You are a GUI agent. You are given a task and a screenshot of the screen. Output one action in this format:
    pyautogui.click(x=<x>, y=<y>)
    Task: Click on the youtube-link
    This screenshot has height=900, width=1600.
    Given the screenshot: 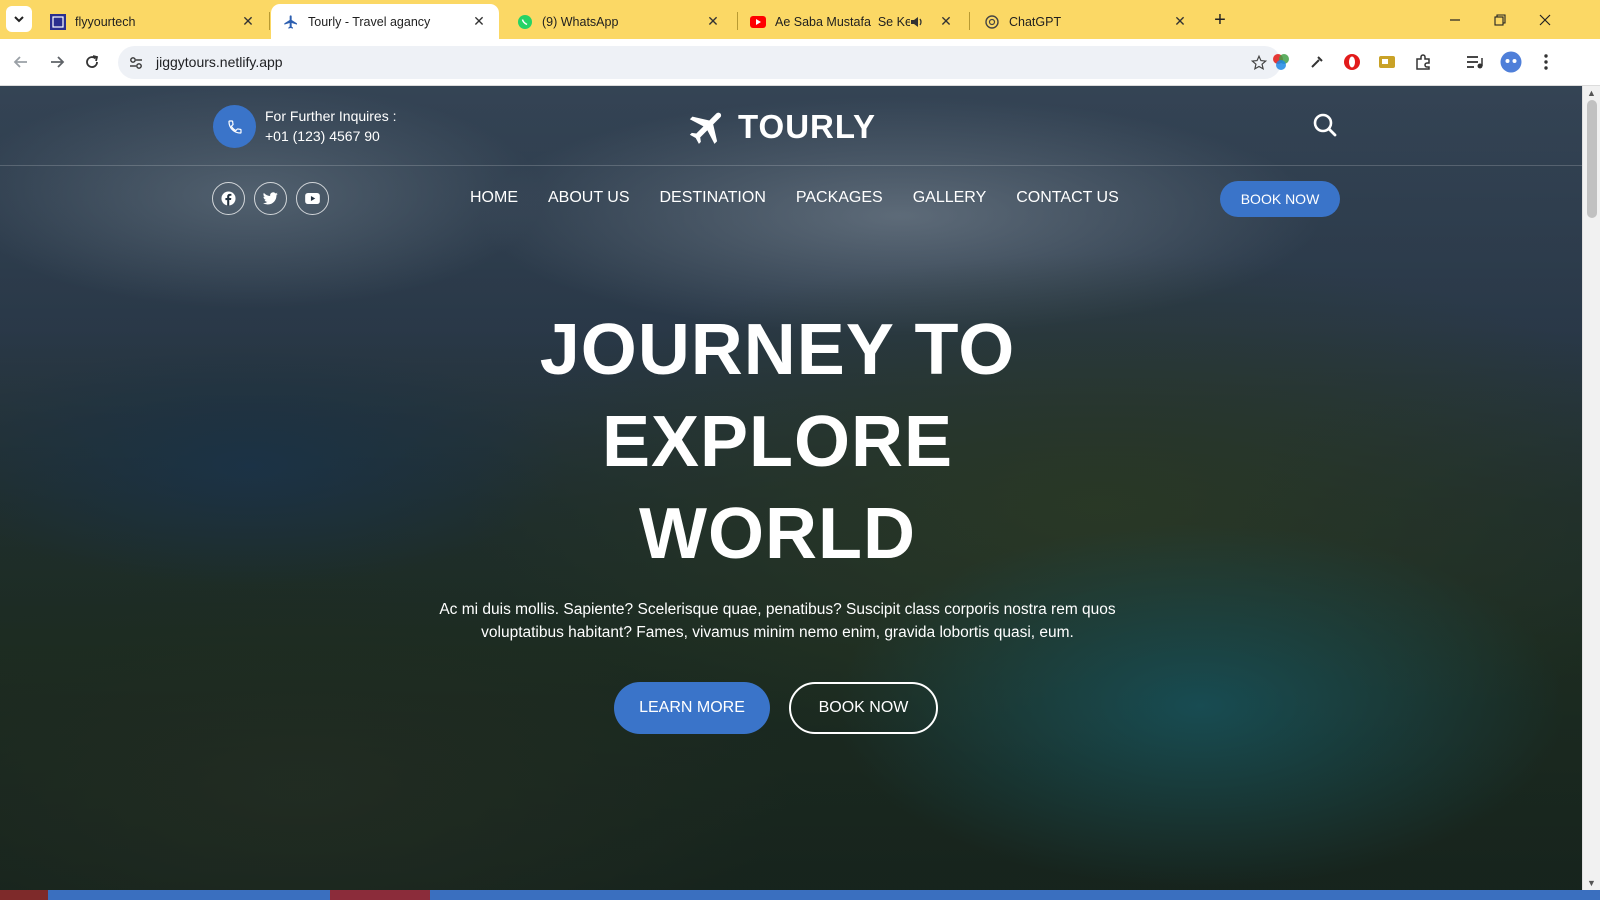 What is the action you would take?
    pyautogui.click(x=312, y=198)
    